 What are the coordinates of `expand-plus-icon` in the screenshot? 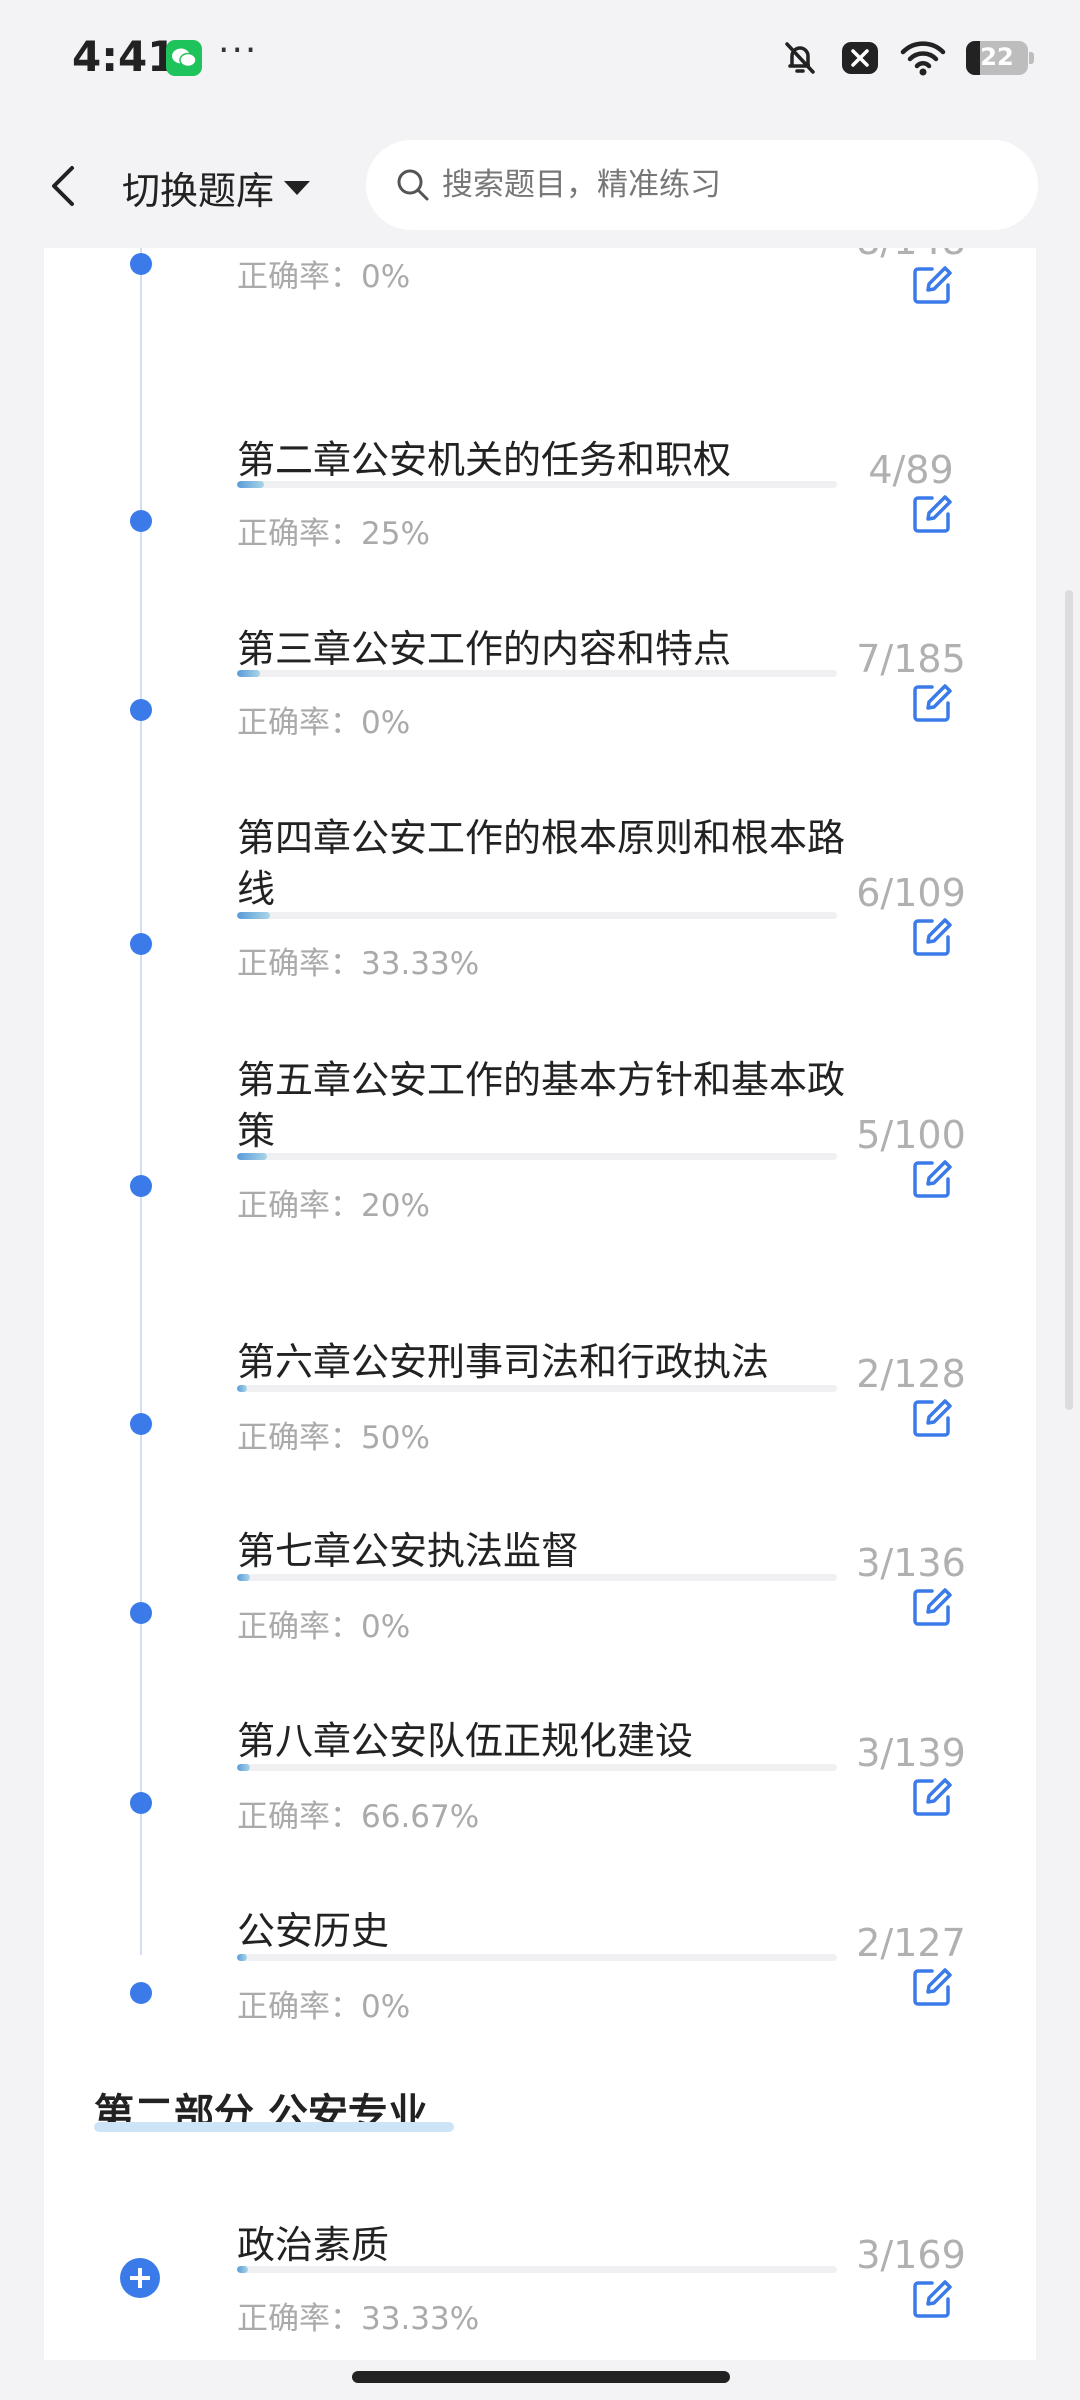 It's located at (140, 2278).